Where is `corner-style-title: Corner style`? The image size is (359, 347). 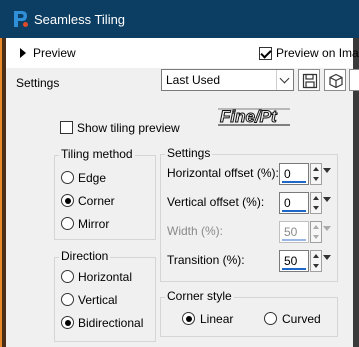
corner-style-title: Corner style is located at coordinates (199, 296).